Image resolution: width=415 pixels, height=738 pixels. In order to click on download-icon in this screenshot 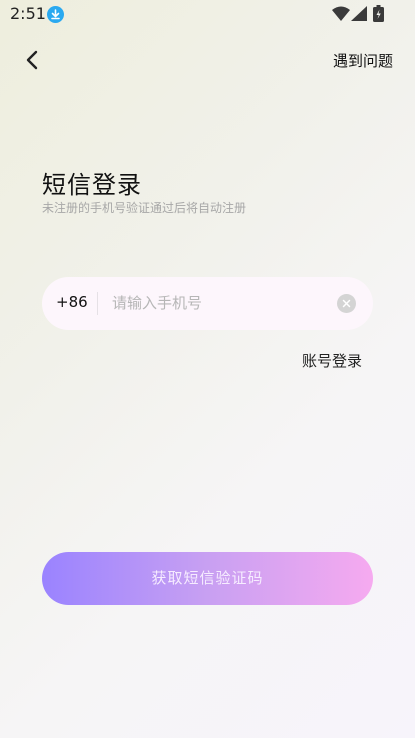, I will do `click(55, 14)`.